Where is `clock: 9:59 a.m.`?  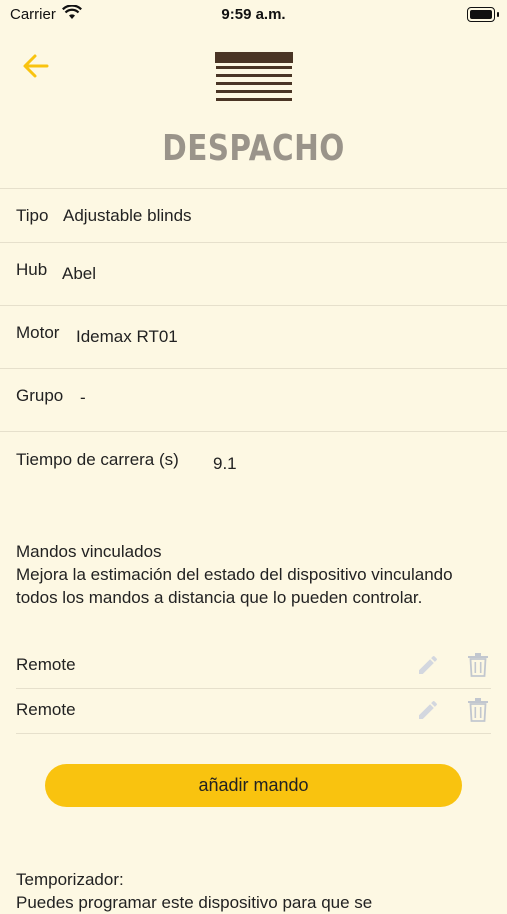
clock: 9:59 a.m. is located at coordinates (253, 14).